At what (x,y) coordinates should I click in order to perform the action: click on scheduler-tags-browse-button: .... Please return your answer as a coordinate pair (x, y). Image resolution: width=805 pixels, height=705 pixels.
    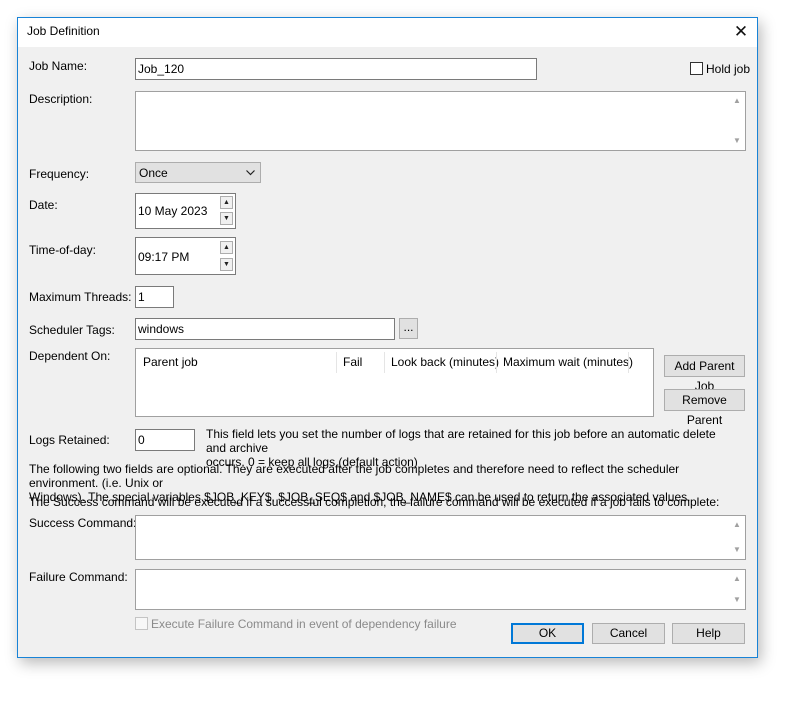
    Looking at the image, I should click on (408, 328).